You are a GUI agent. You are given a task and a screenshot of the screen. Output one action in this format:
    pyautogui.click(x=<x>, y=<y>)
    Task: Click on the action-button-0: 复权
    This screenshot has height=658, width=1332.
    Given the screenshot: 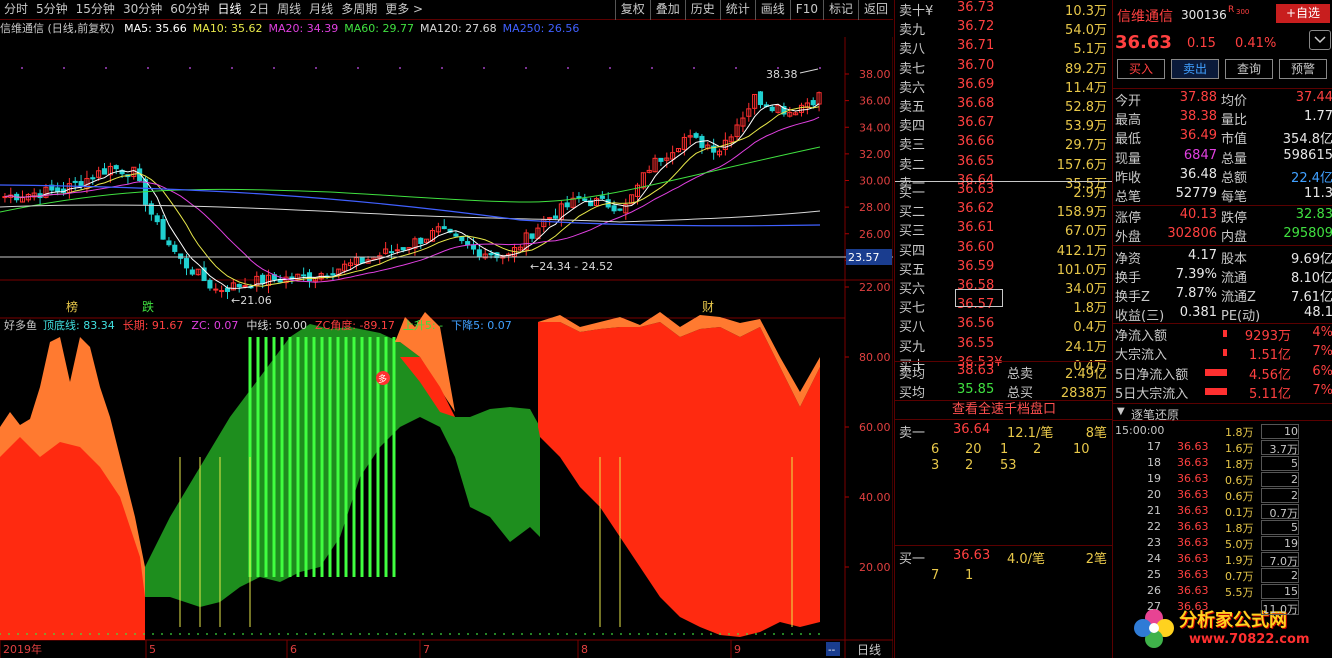 What is the action you would take?
    pyautogui.click(x=632, y=10)
    